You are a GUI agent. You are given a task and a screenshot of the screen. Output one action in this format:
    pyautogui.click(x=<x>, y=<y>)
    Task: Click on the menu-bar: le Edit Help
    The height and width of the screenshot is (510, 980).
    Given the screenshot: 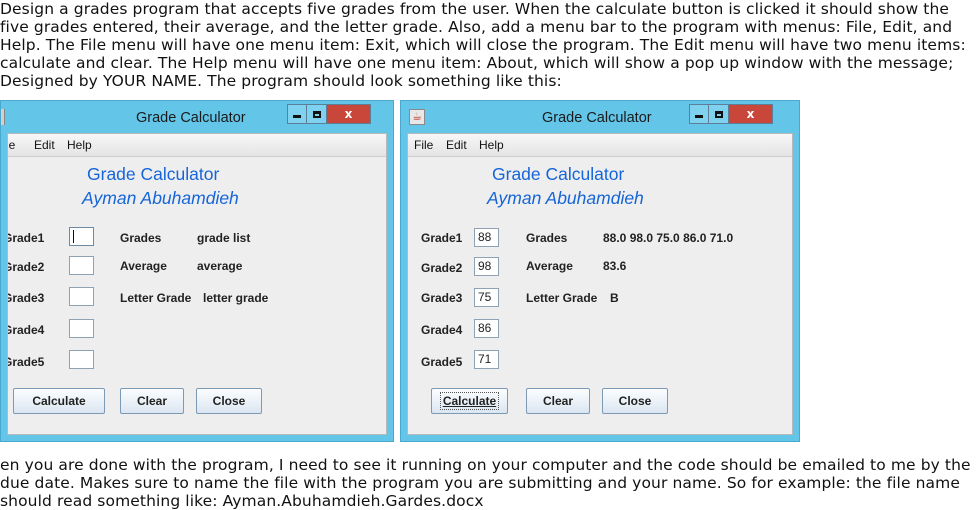 What is the action you would take?
    pyautogui.click(x=197, y=145)
    